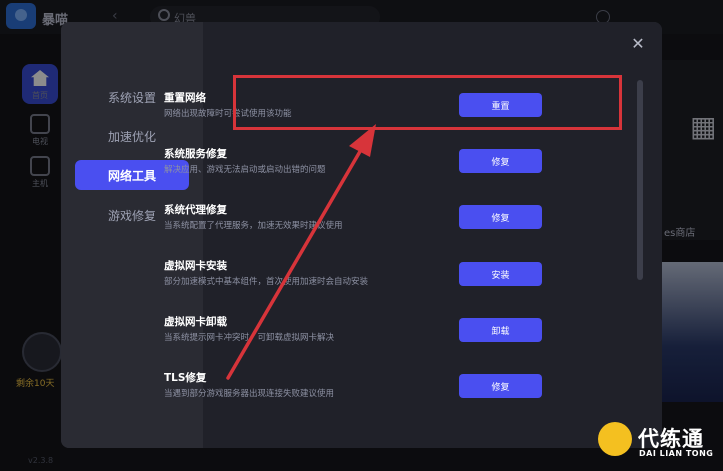  I want to click on watermark-logo-icon, so click(615, 439).